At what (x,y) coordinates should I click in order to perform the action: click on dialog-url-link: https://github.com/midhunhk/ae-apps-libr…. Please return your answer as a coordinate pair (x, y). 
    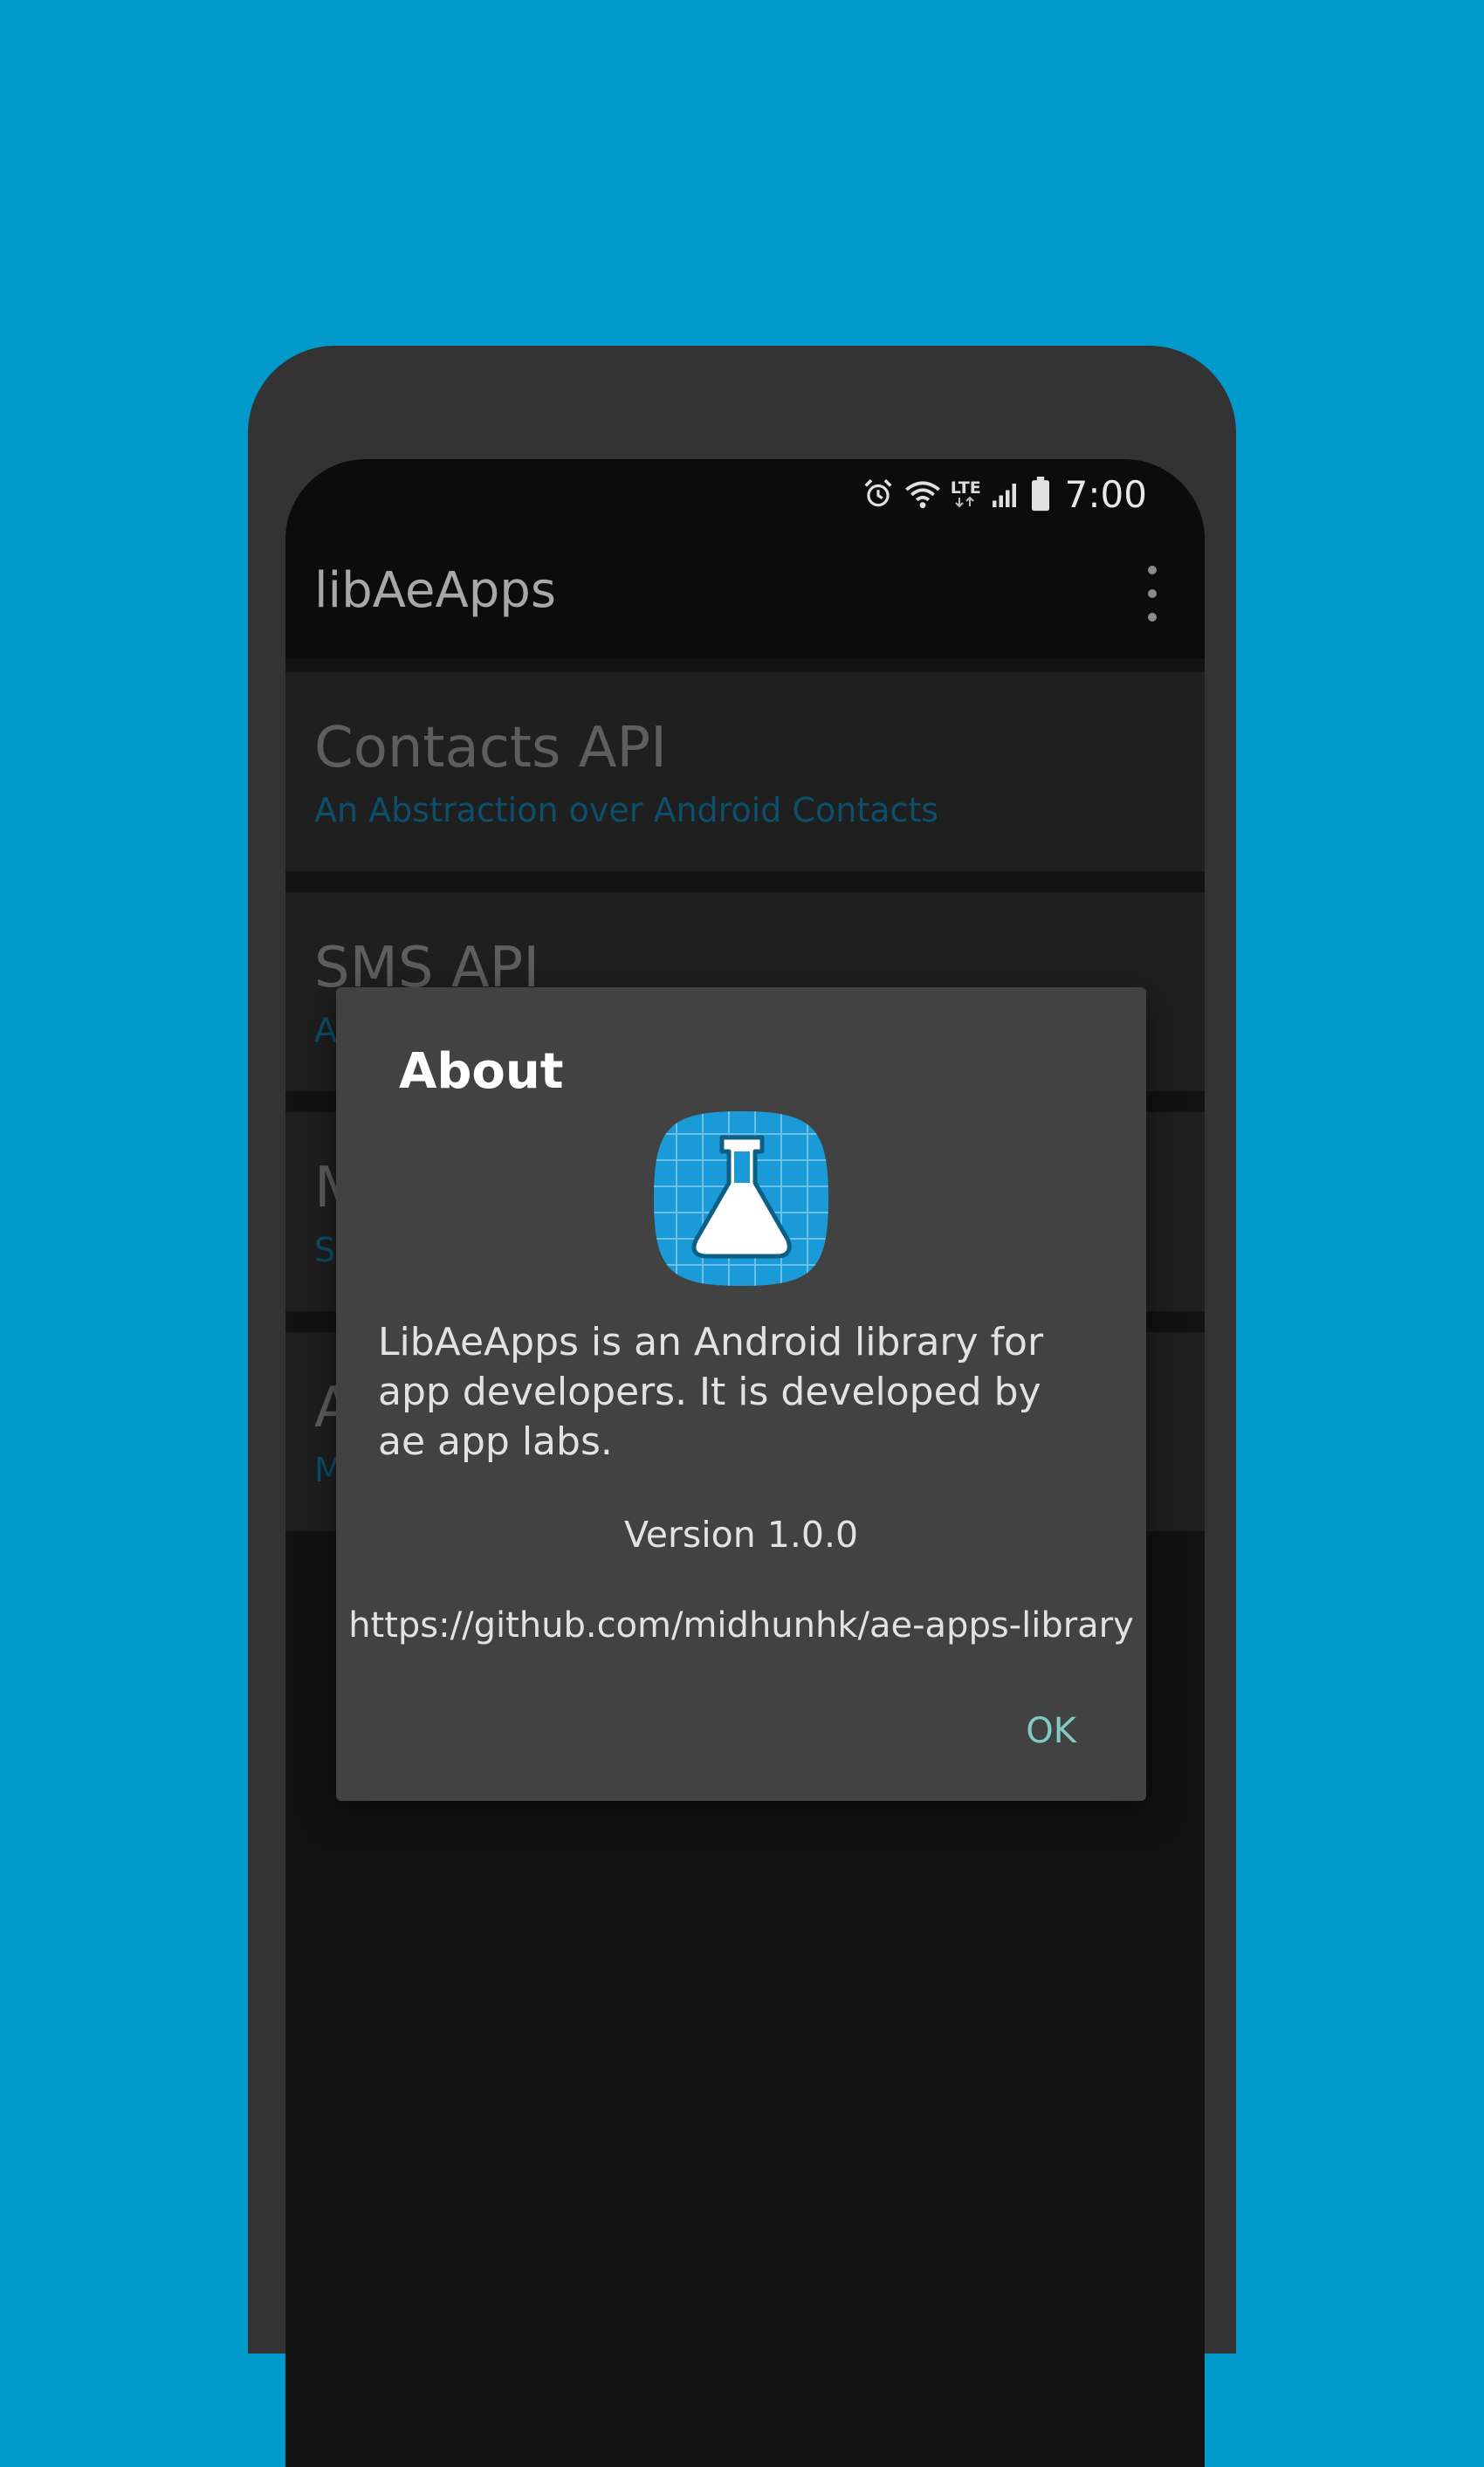
    Looking at the image, I should click on (741, 1625).